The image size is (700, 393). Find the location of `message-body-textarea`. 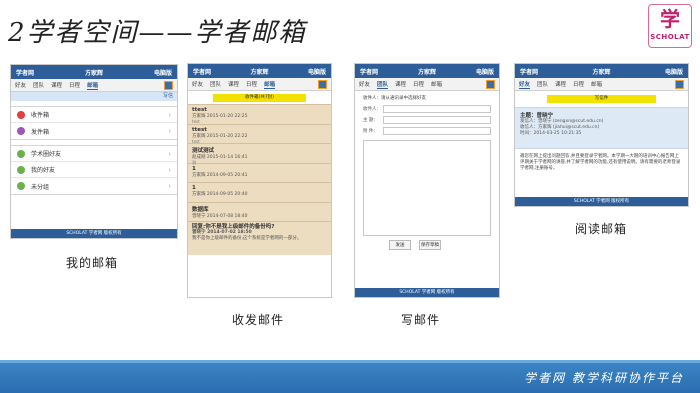

message-body-textarea is located at coordinates (427, 188).